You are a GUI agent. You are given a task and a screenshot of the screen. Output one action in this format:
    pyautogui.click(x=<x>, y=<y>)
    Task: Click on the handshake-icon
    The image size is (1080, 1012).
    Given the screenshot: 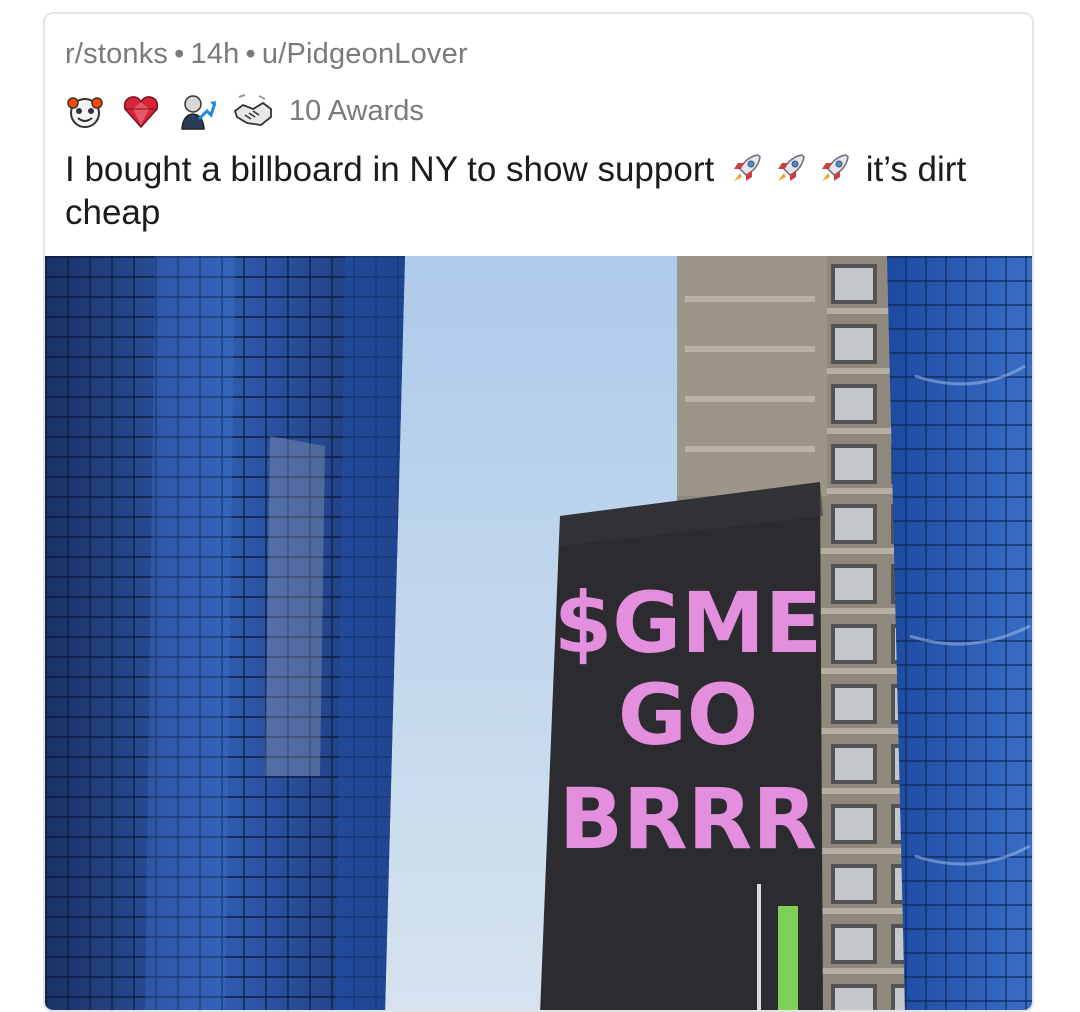 What is the action you would take?
    pyautogui.click(x=253, y=111)
    